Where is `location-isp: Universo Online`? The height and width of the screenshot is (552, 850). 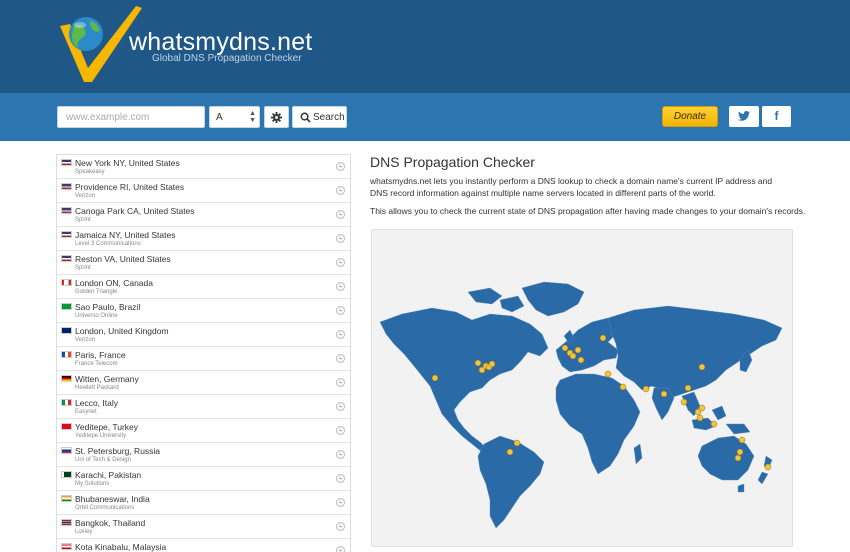
location-isp: Universo Online is located at coordinates (96, 316).